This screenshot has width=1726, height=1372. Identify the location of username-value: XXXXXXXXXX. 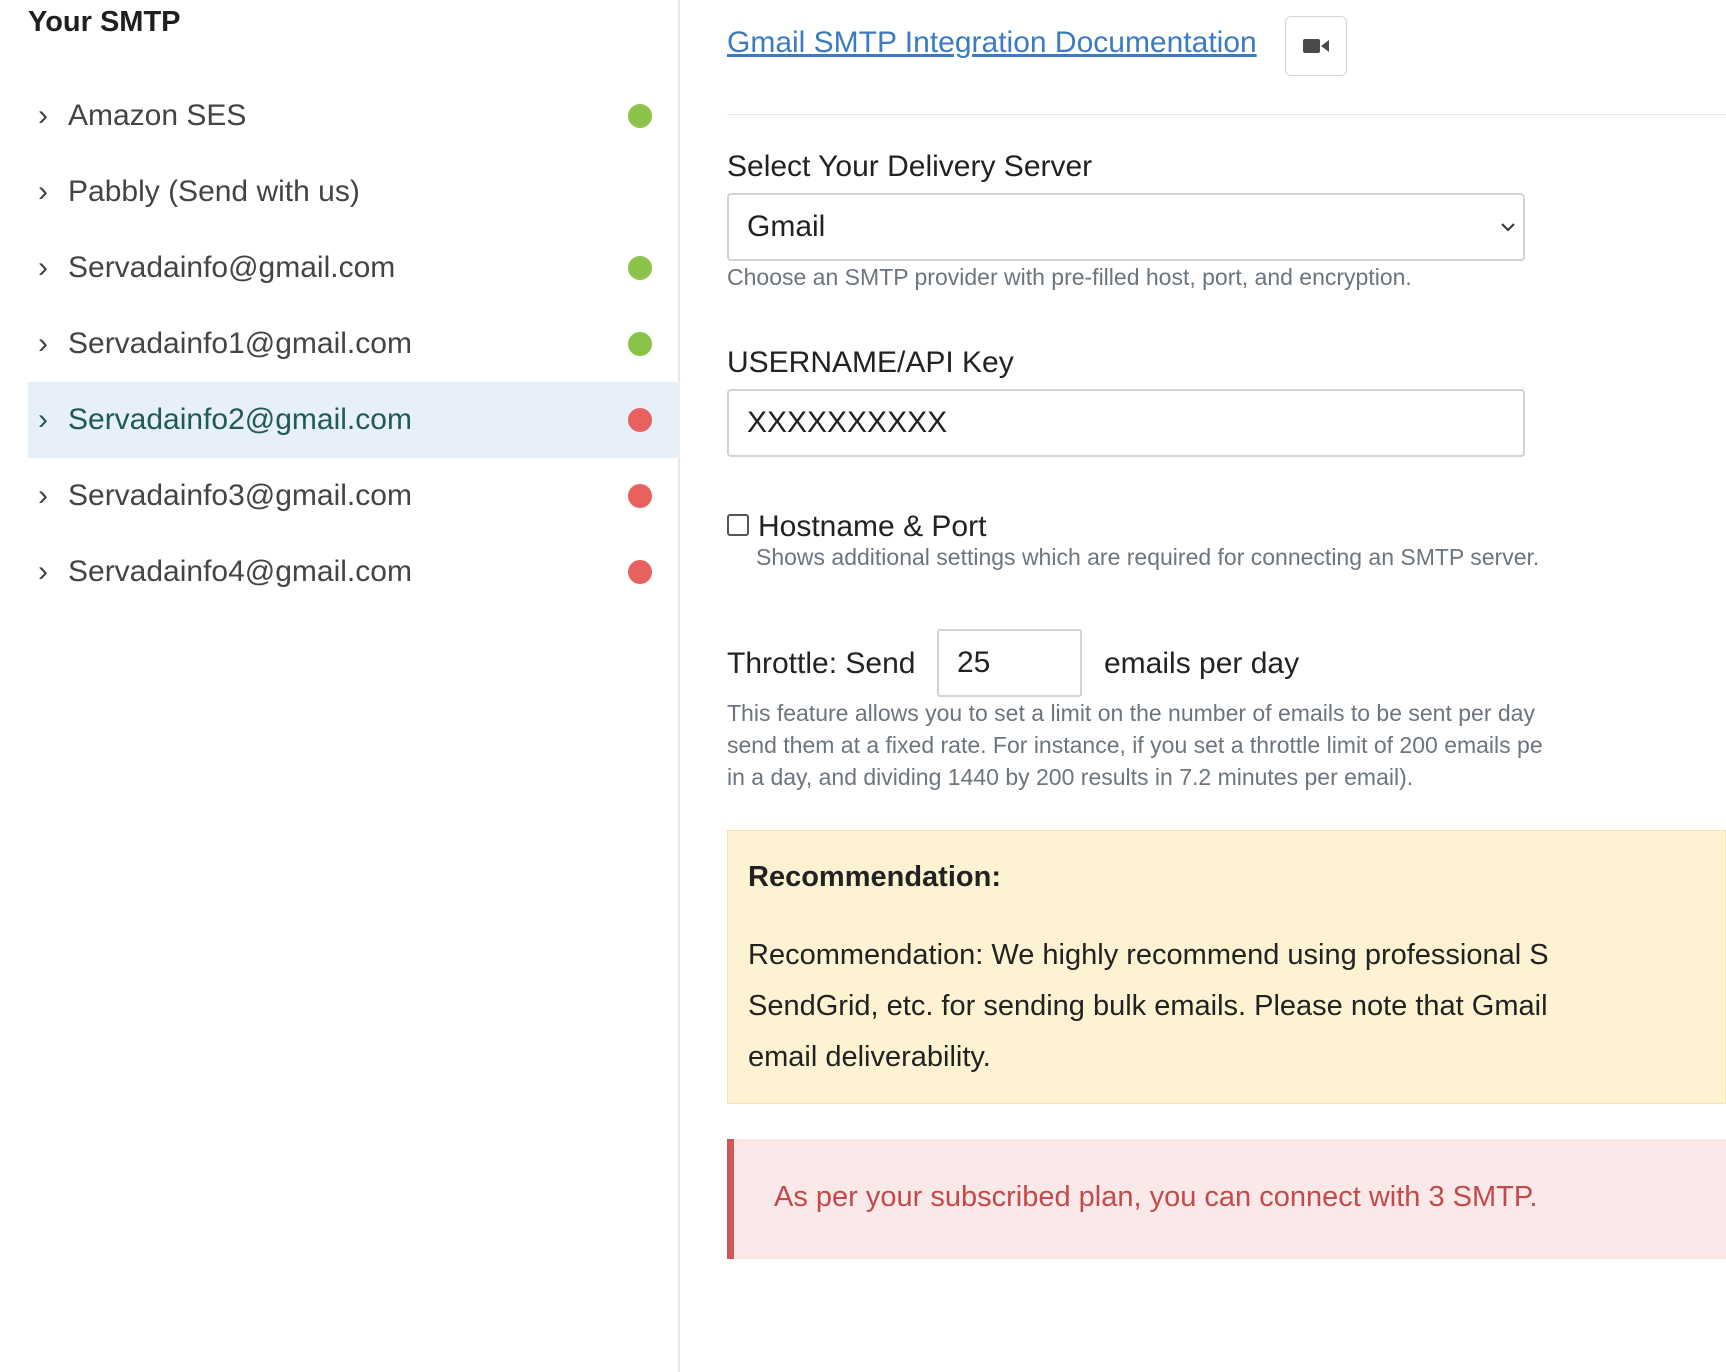
(847, 422).